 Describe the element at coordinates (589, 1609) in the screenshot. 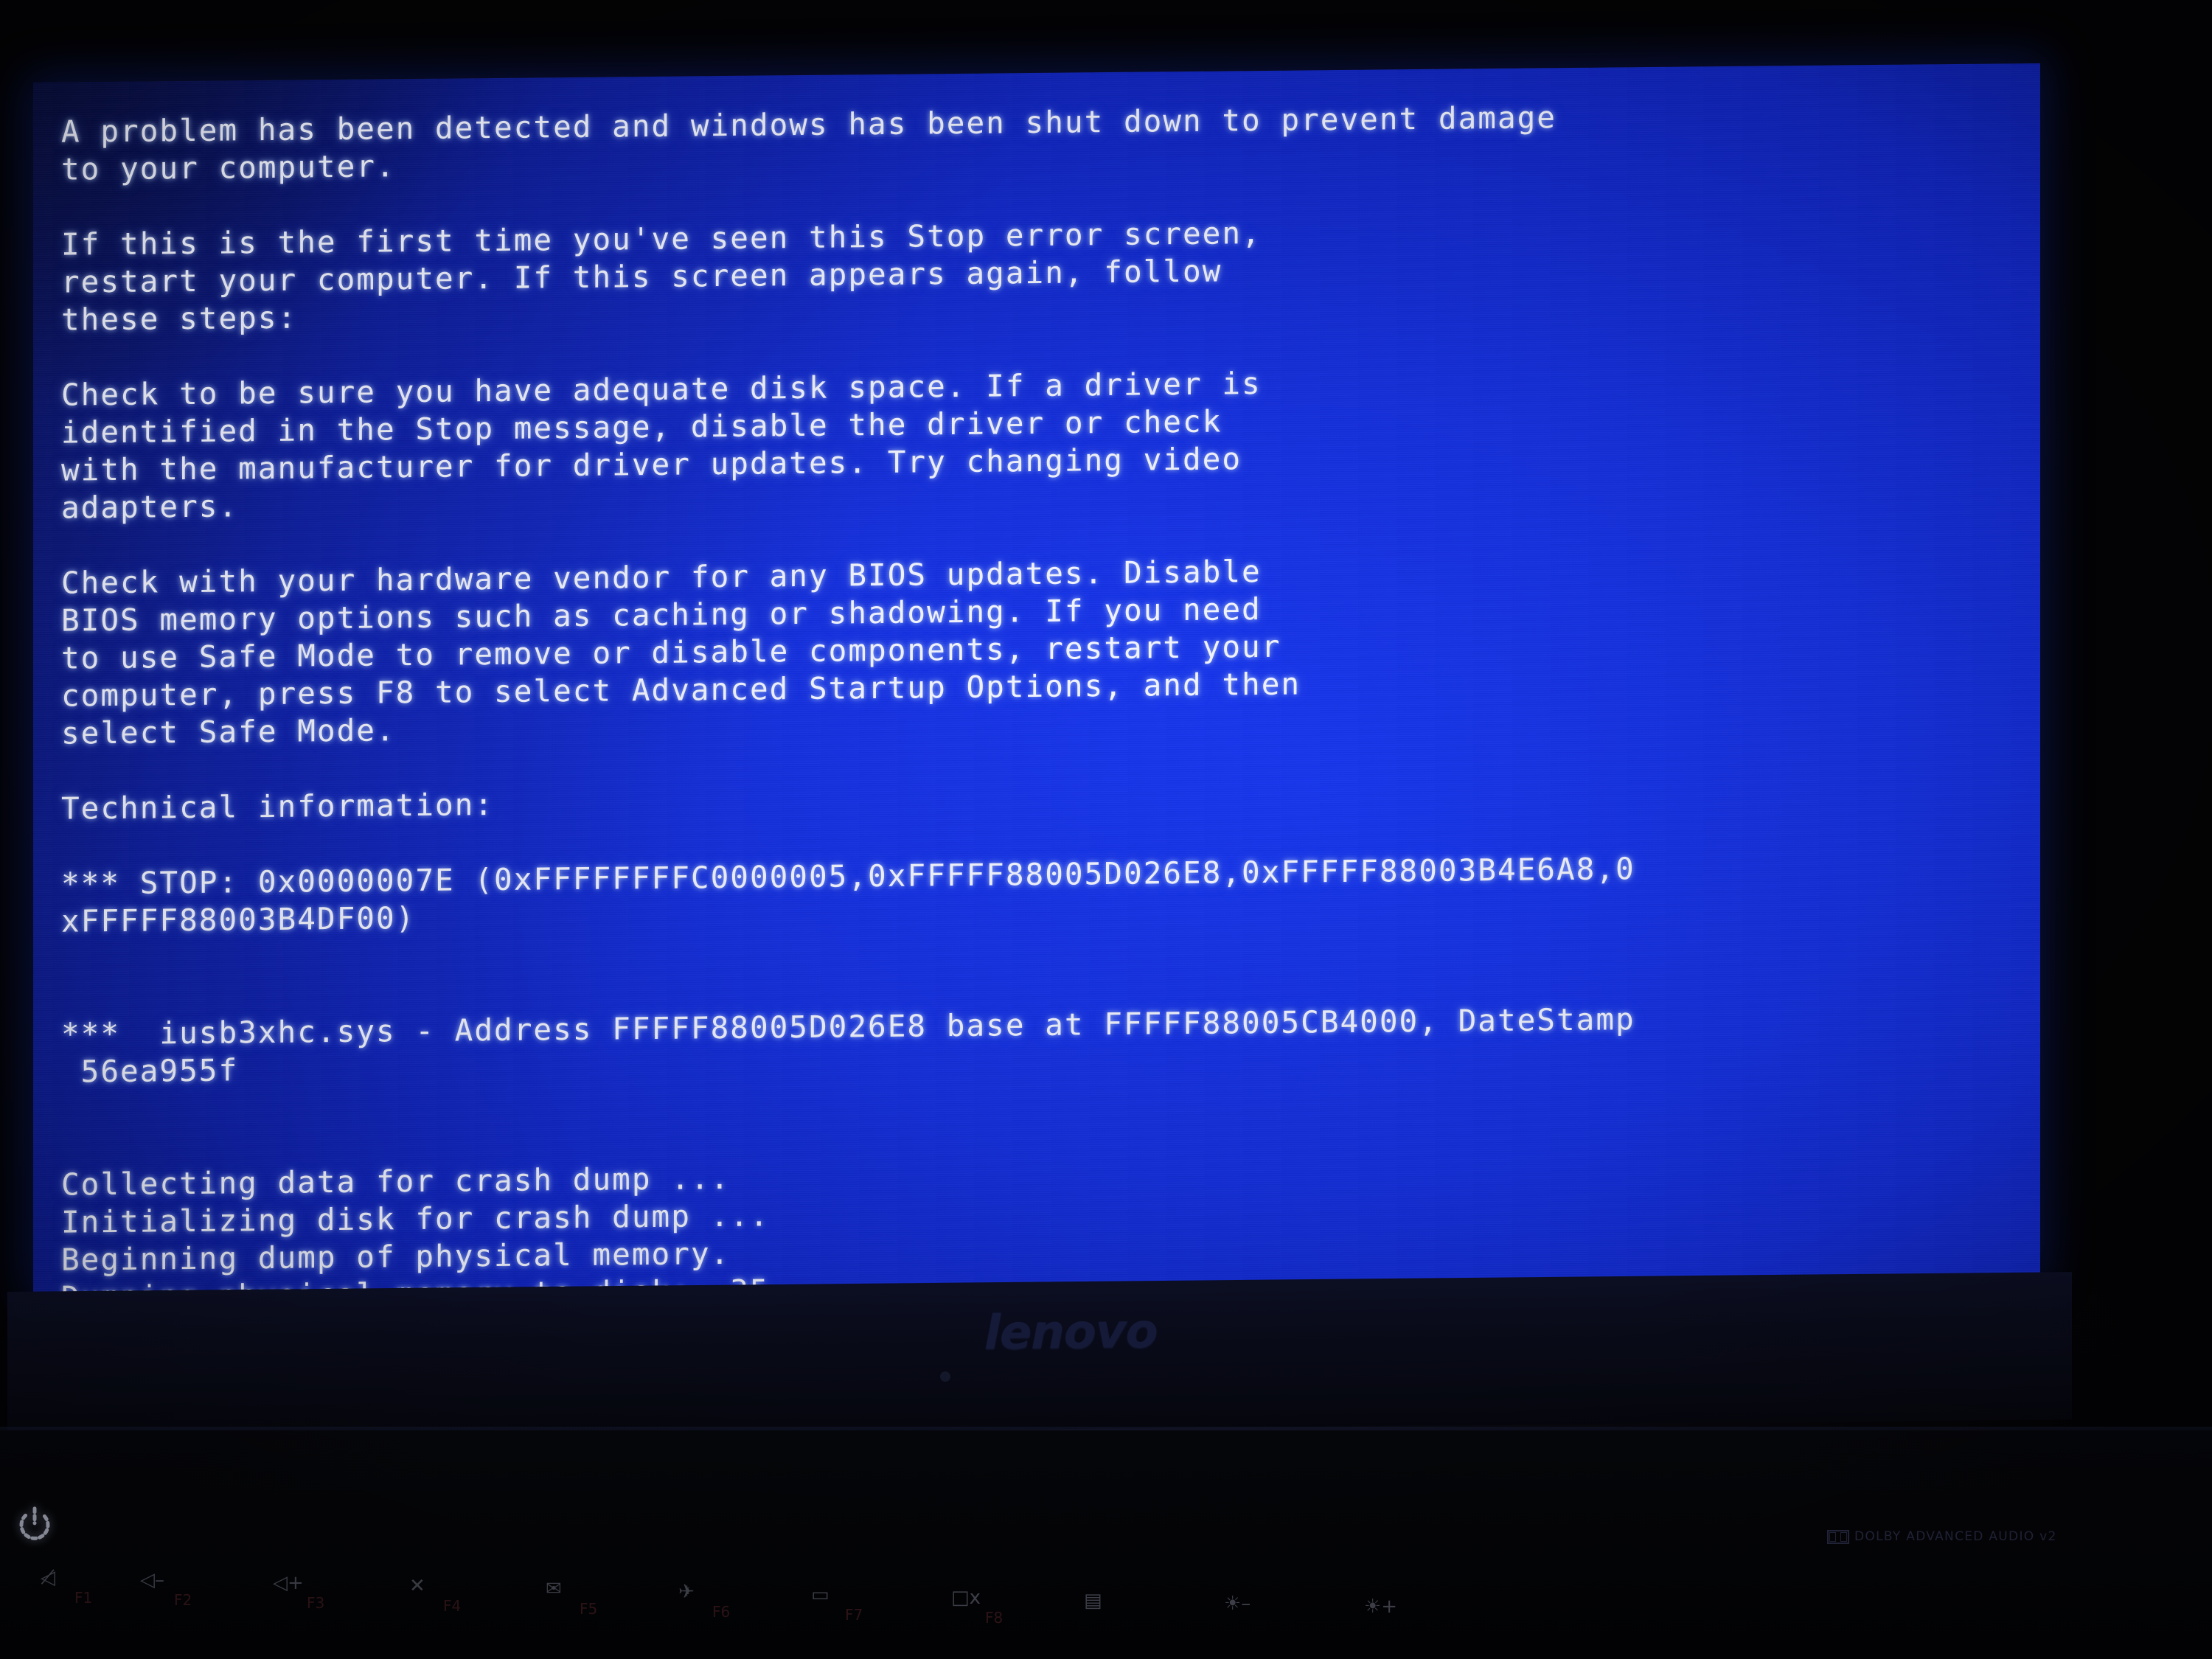

I see `fkey-label-F5: F5` at that location.